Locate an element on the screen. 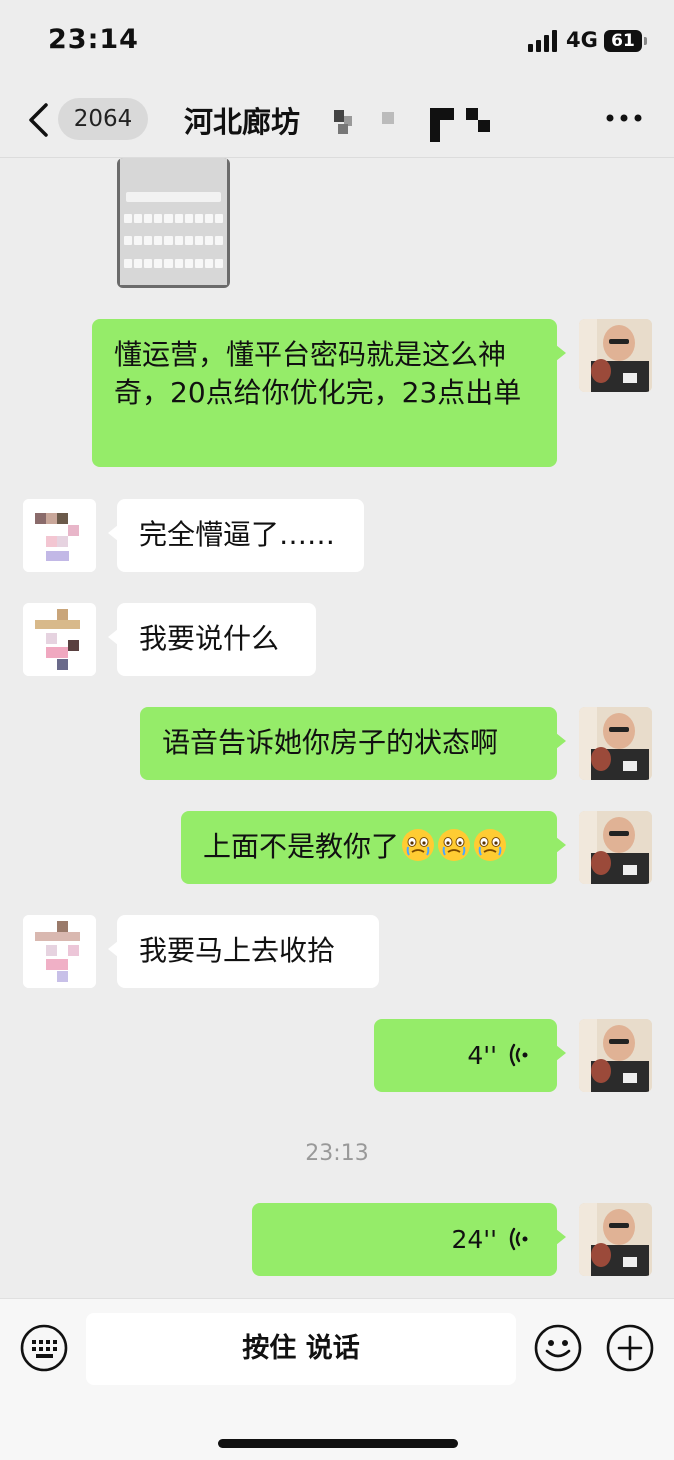  message-bubble: 我要说什么 is located at coordinates (212, 639).